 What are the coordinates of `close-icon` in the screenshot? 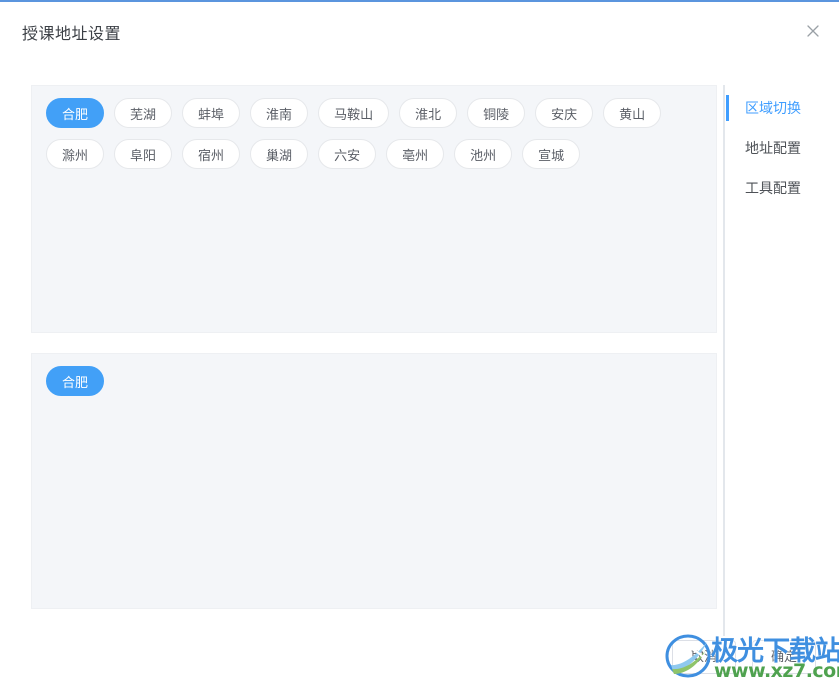 It's located at (813, 31).